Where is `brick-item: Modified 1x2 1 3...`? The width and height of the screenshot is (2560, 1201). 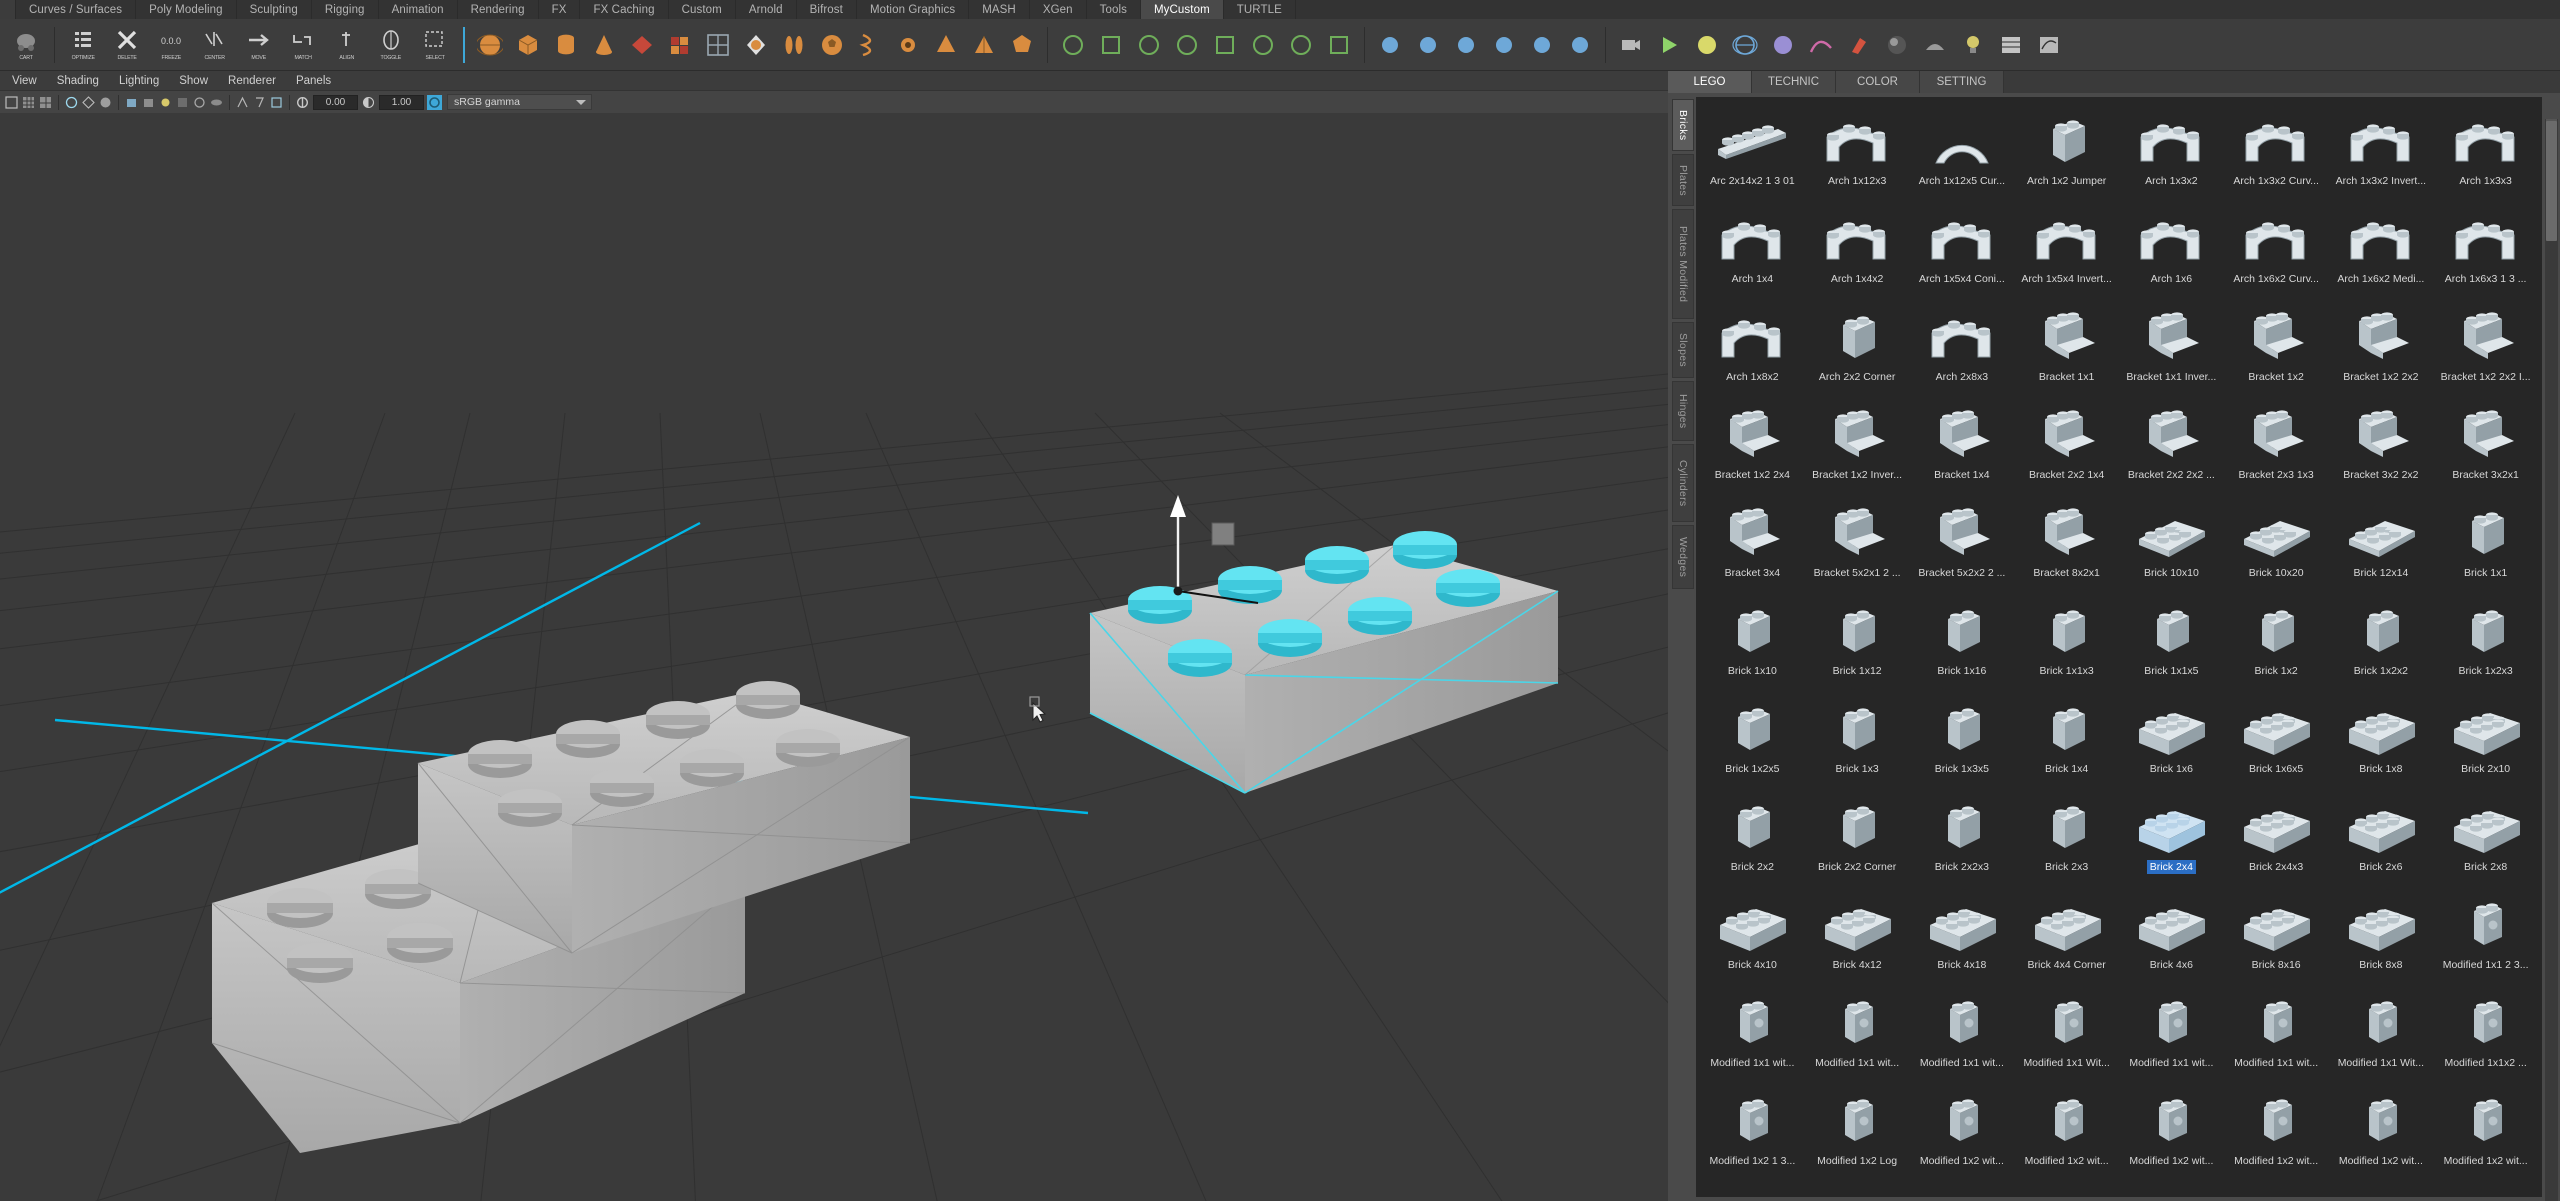
brick-item: Modified 1x2 1 3... is located at coordinates (1752, 1132).